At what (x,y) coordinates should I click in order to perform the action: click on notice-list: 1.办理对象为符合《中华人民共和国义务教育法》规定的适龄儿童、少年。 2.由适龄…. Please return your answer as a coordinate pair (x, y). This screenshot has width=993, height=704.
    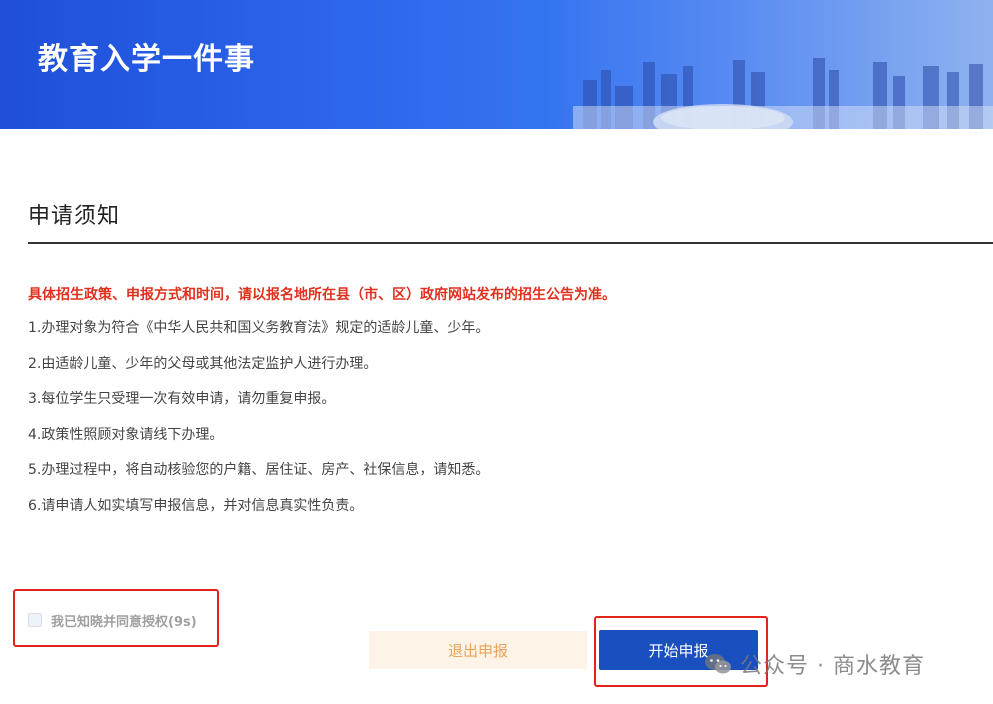
    Looking at the image, I should click on (258, 424).